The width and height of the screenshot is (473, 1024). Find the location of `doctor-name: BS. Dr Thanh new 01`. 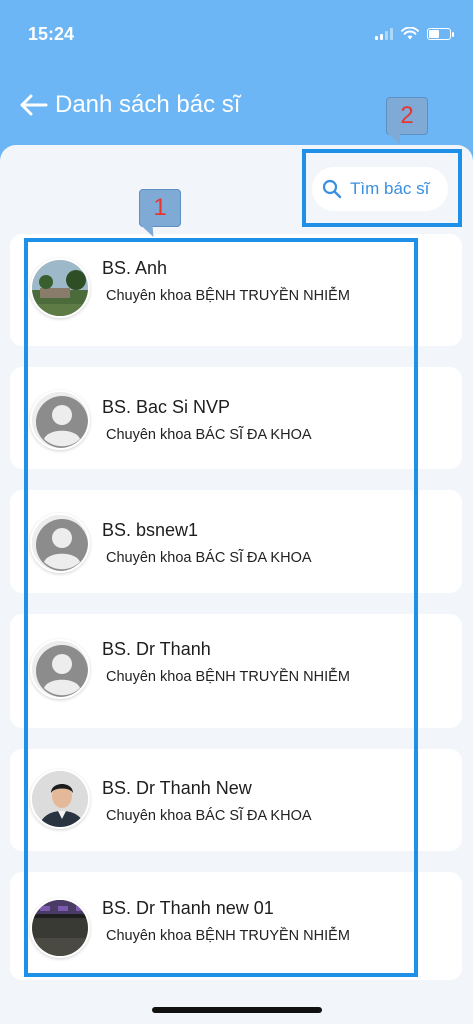

doctor-name: BS. Dr Thanh new 01 is located at coordinates (188, 908).